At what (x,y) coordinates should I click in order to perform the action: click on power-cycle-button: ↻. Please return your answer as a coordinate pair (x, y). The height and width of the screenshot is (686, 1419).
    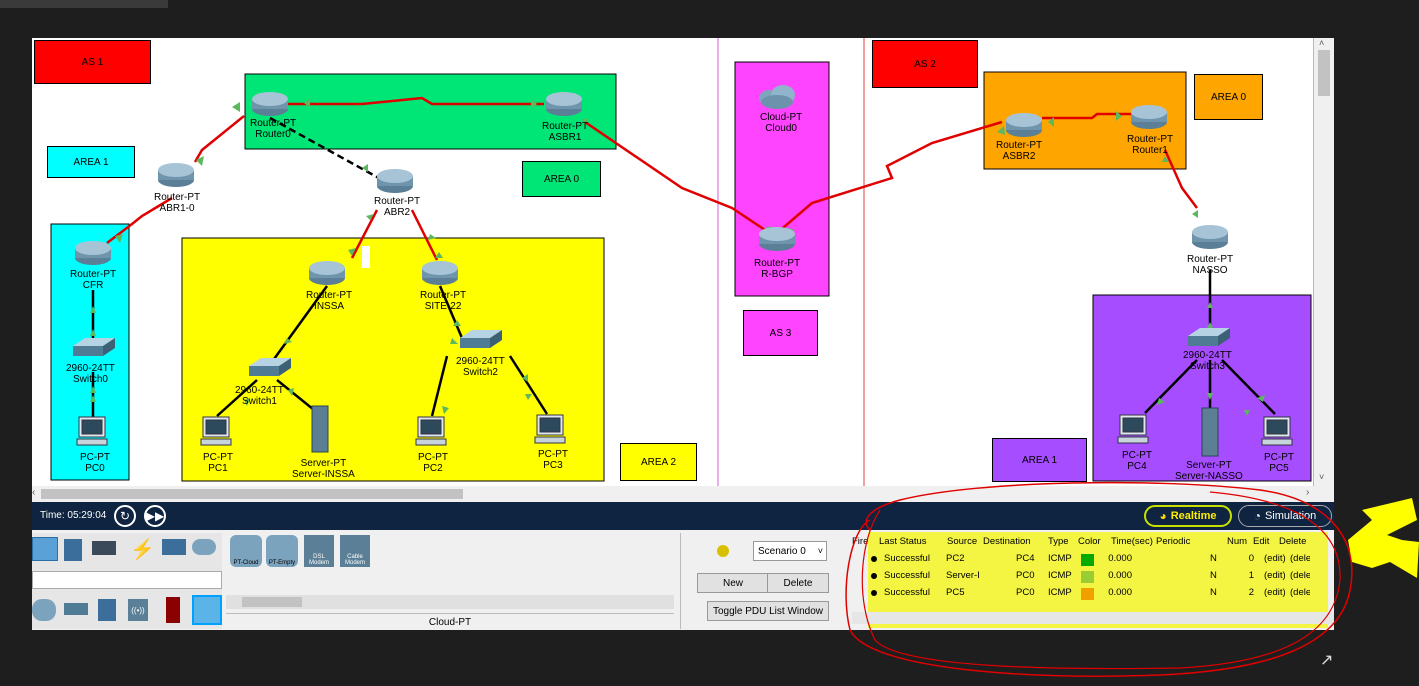
    Looking at the image, I should click on (125, 516).